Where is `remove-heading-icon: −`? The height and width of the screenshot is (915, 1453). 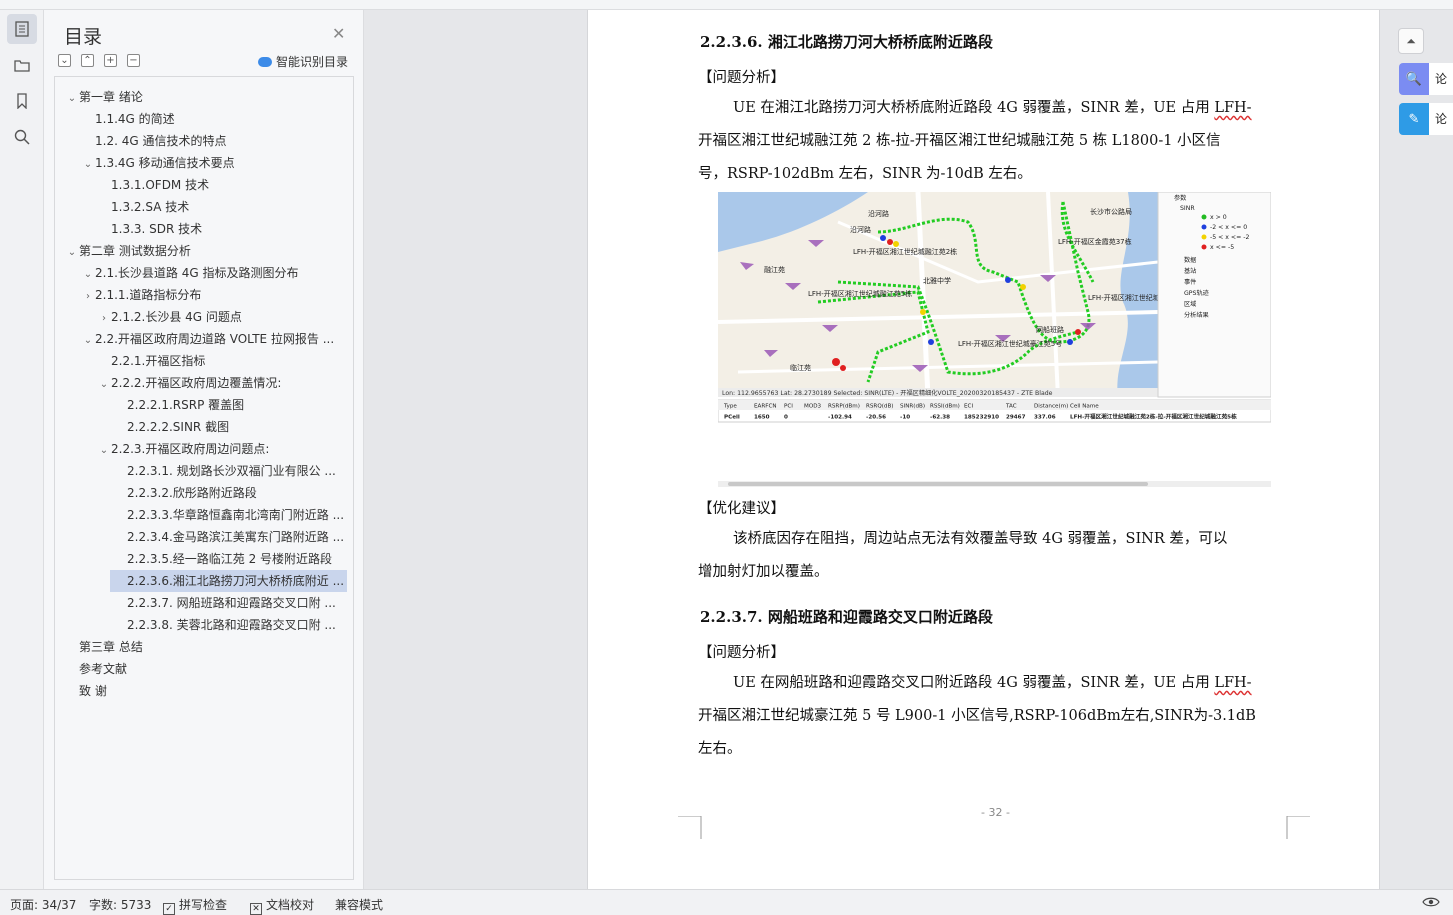
remove-heading-icon: − is located at coordinates (133, 60).